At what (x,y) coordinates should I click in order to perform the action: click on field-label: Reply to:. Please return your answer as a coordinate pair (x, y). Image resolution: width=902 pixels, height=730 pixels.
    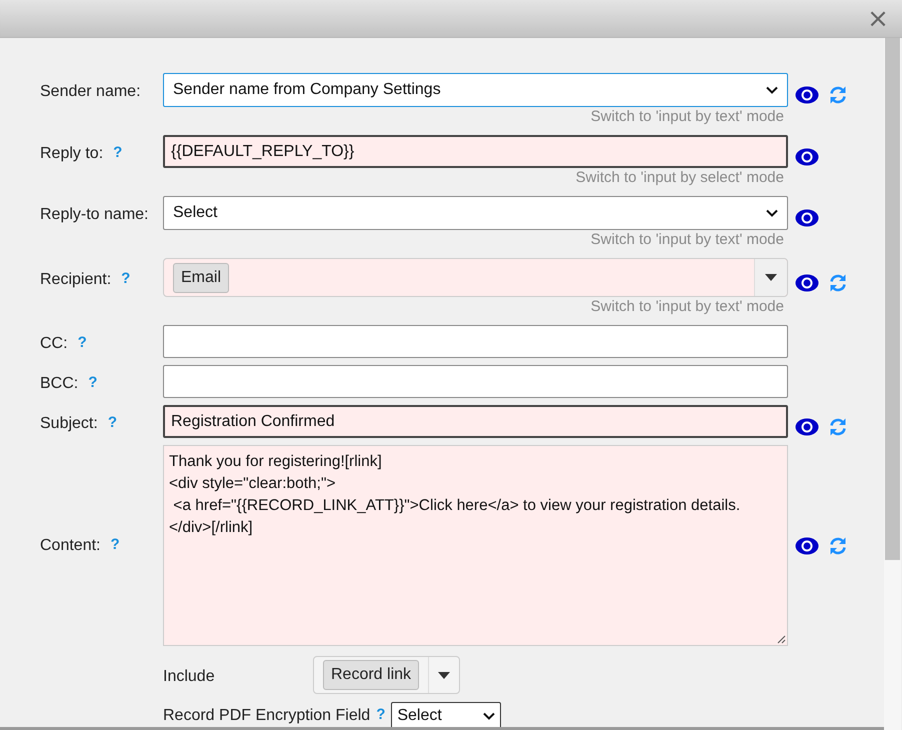
    Looking at the image, I should click on (72, 154).